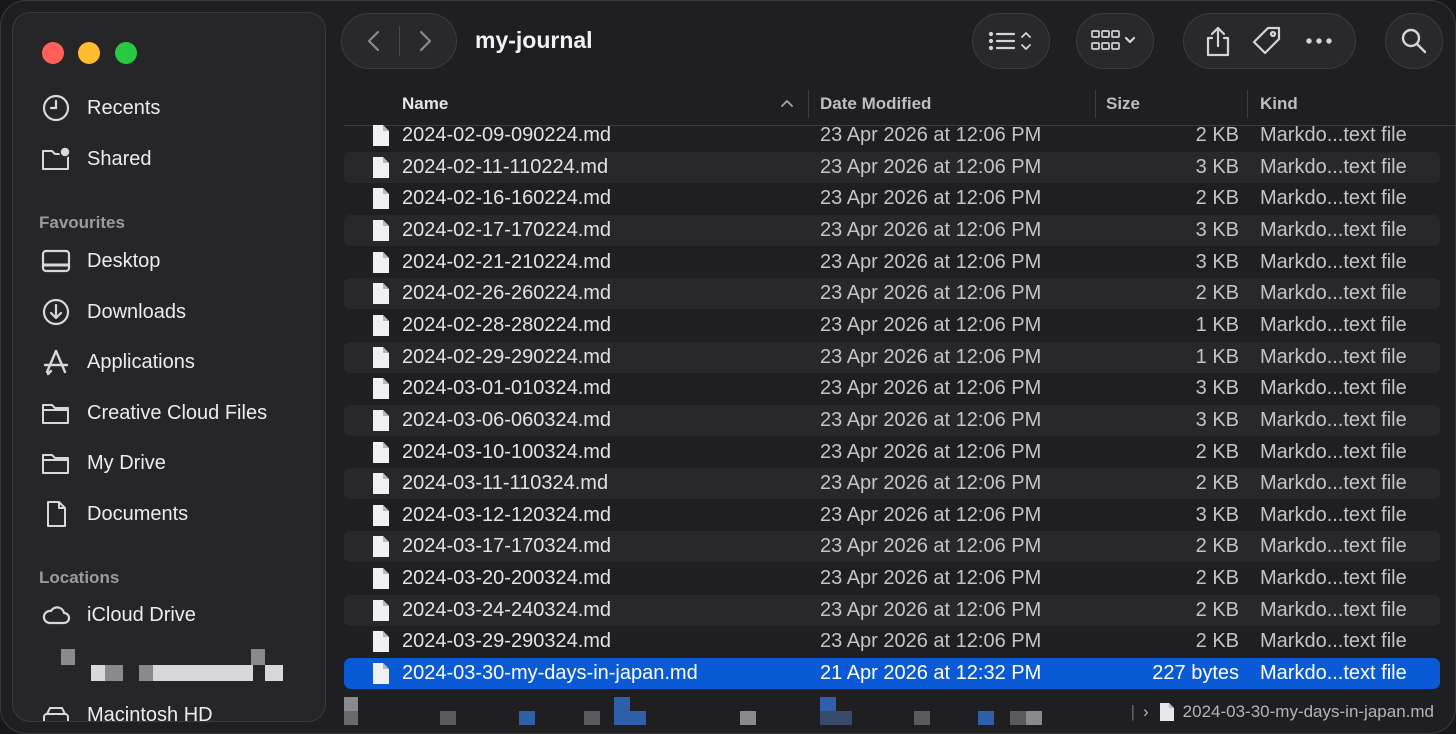 The height and width of the screenshot is (734, 1456). Describe the element at coordinates (1308, 712) in the screenshot. I see `path-current-file: 2024-03-30-my-days-in-japan.md` at that location.